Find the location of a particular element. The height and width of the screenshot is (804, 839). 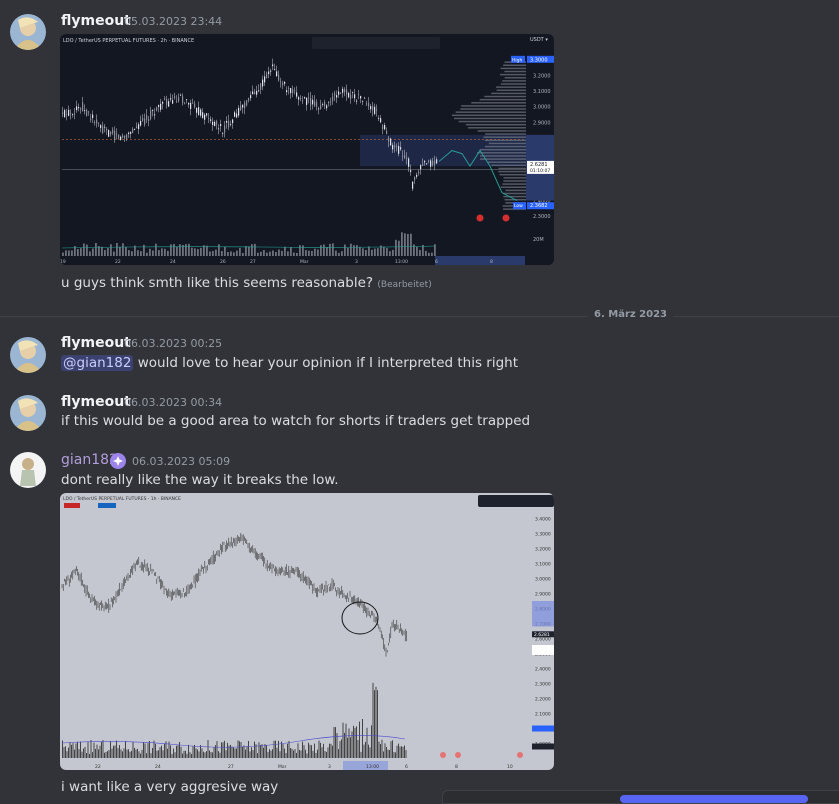

volume-value-tag is located at coordinates (543, 728).